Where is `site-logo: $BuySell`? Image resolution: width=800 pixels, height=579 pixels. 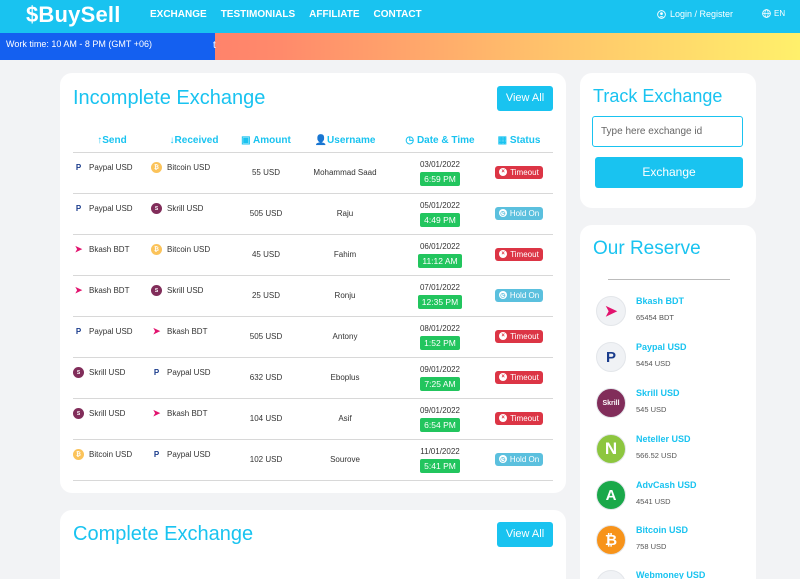 site-logo: $BuySell is located at coordinates (73, 15).